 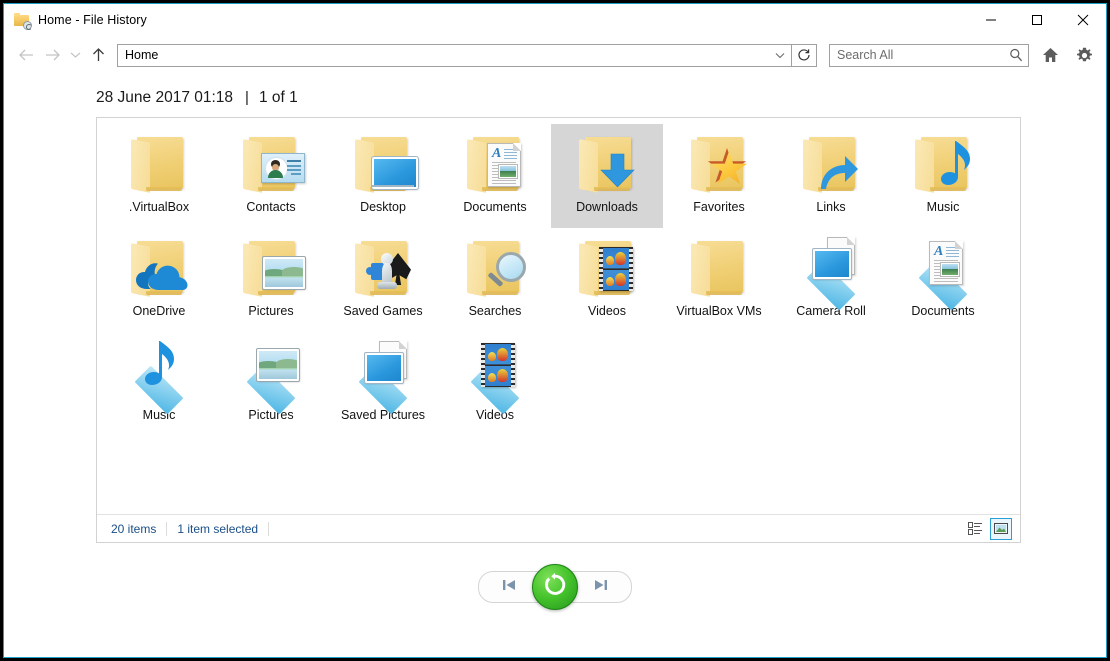 I want to click on file-item-links: Links, so click(x=831, y=176).